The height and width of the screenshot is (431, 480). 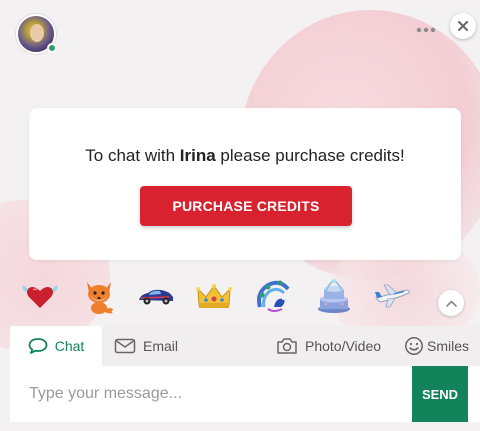 I want to click on more-options-button, so click(x=426, y=30).